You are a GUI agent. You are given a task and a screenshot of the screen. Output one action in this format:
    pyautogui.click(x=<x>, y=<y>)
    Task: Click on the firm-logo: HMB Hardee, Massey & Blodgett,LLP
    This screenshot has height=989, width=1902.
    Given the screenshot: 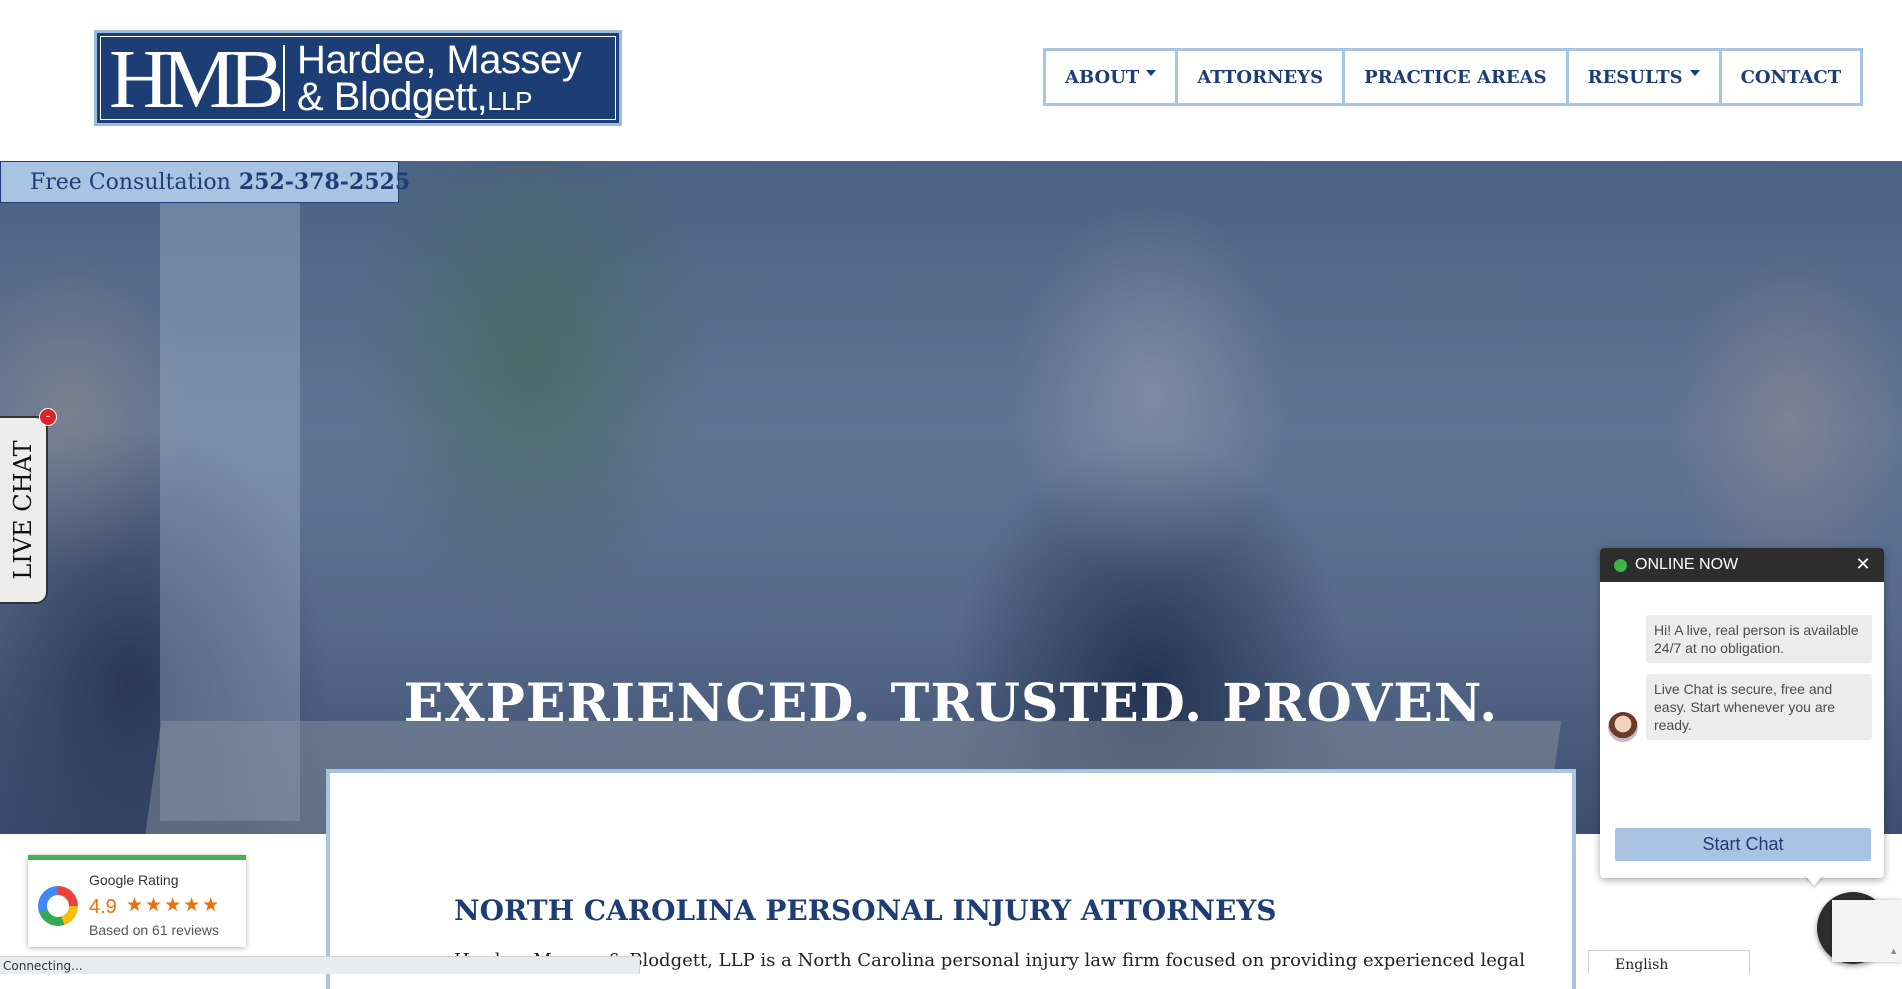 What is the action you would take?
    pyautogui.click(x=358, y=78)
    